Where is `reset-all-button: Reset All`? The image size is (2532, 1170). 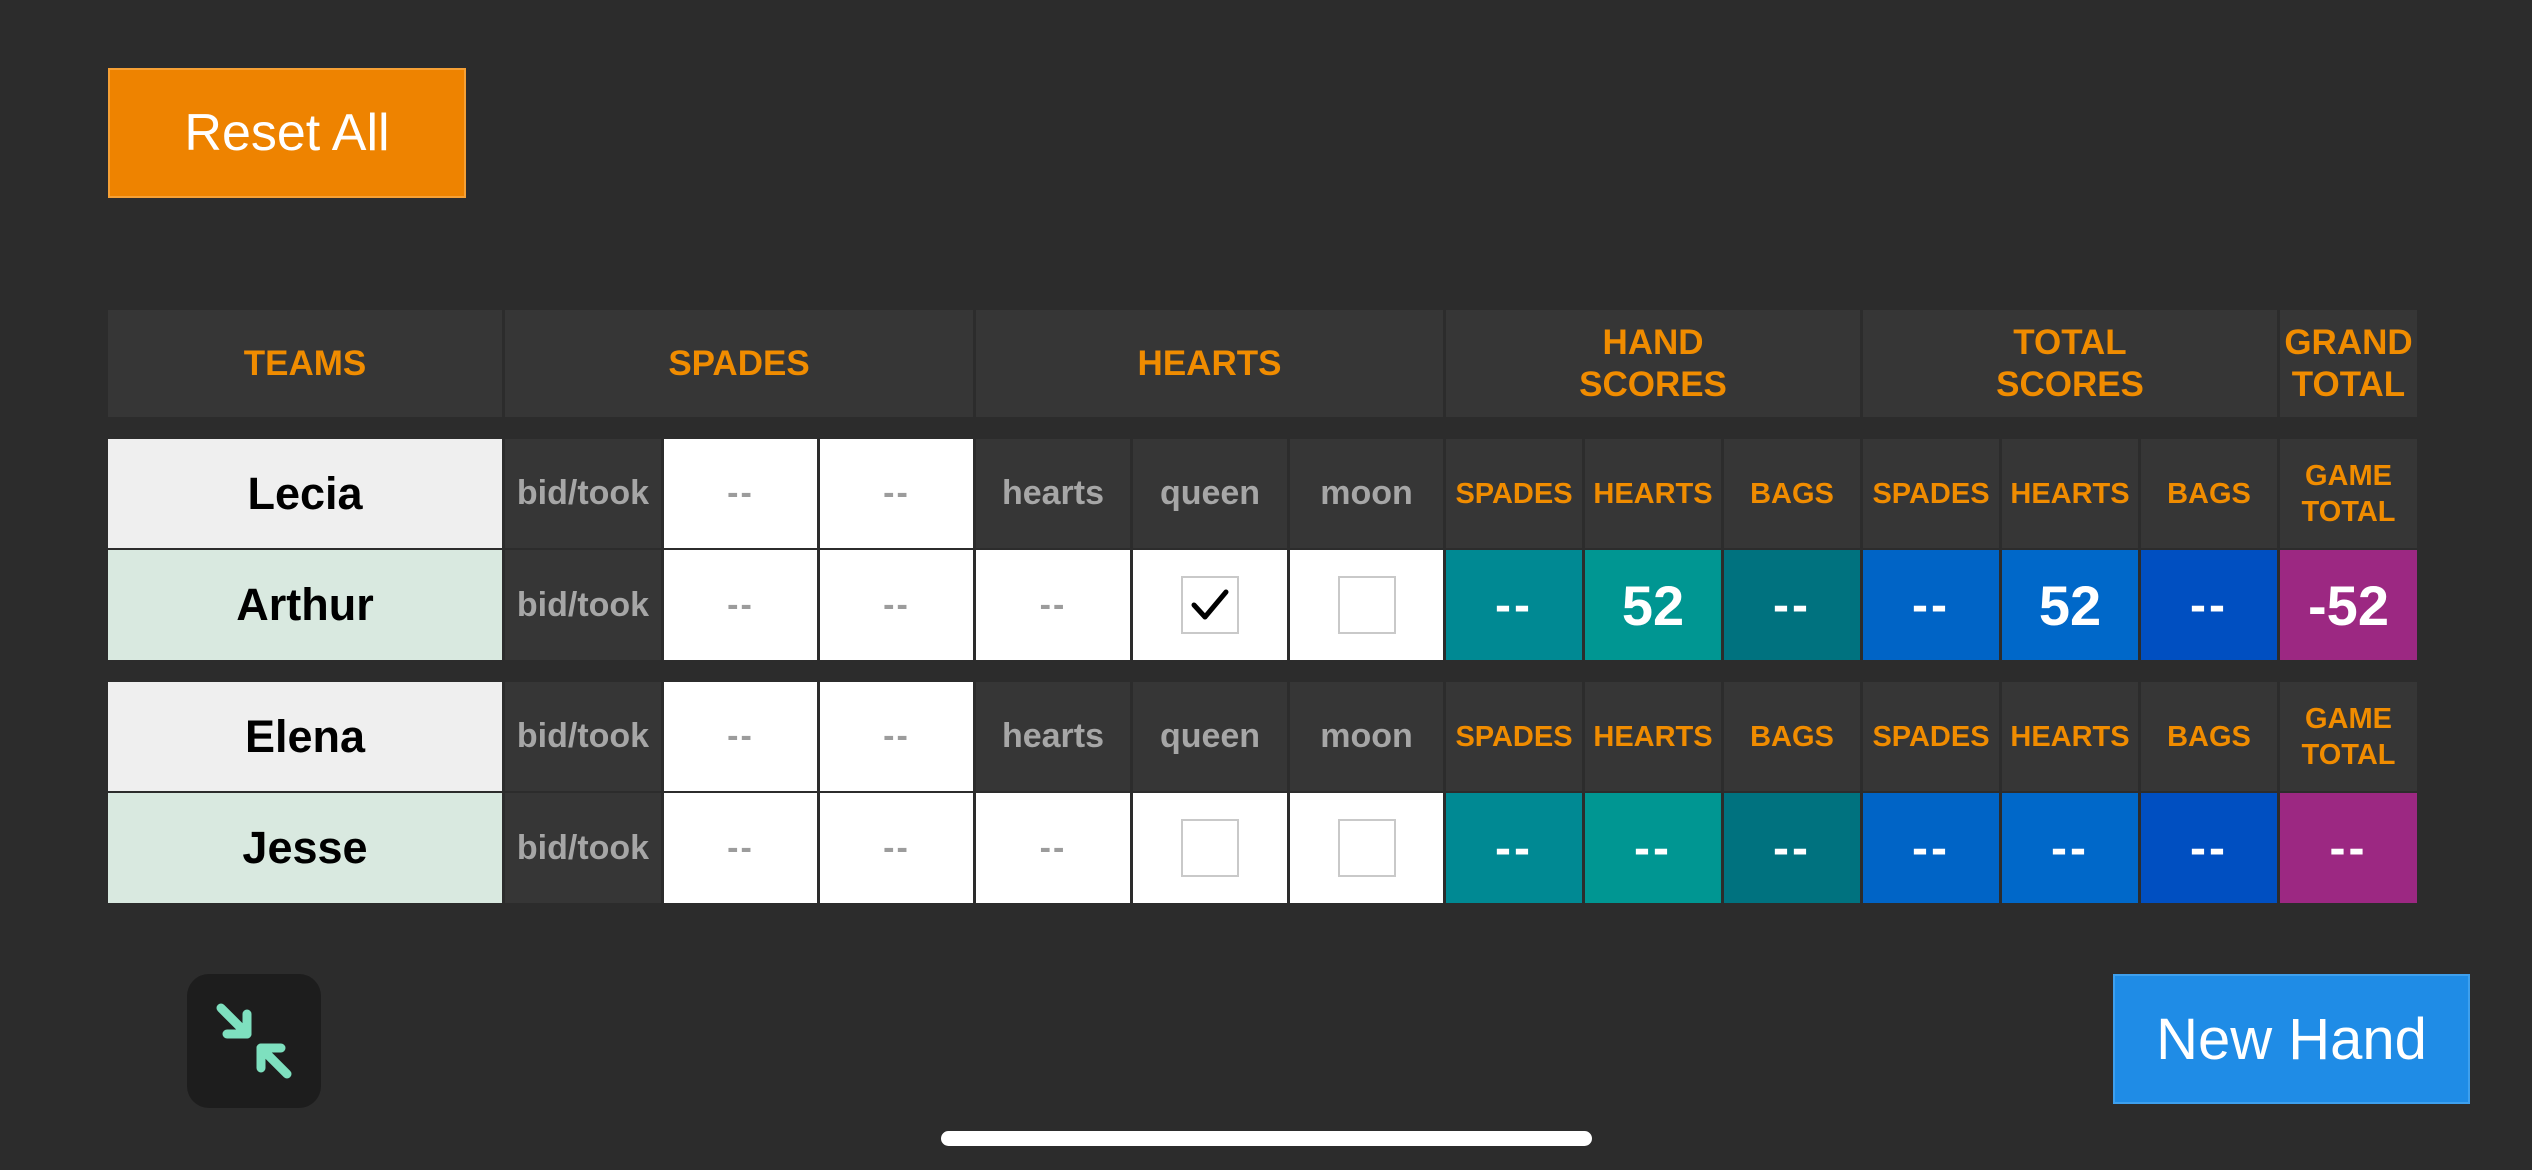
reset-all-button: Reset All is located at coordinates (287, 133).